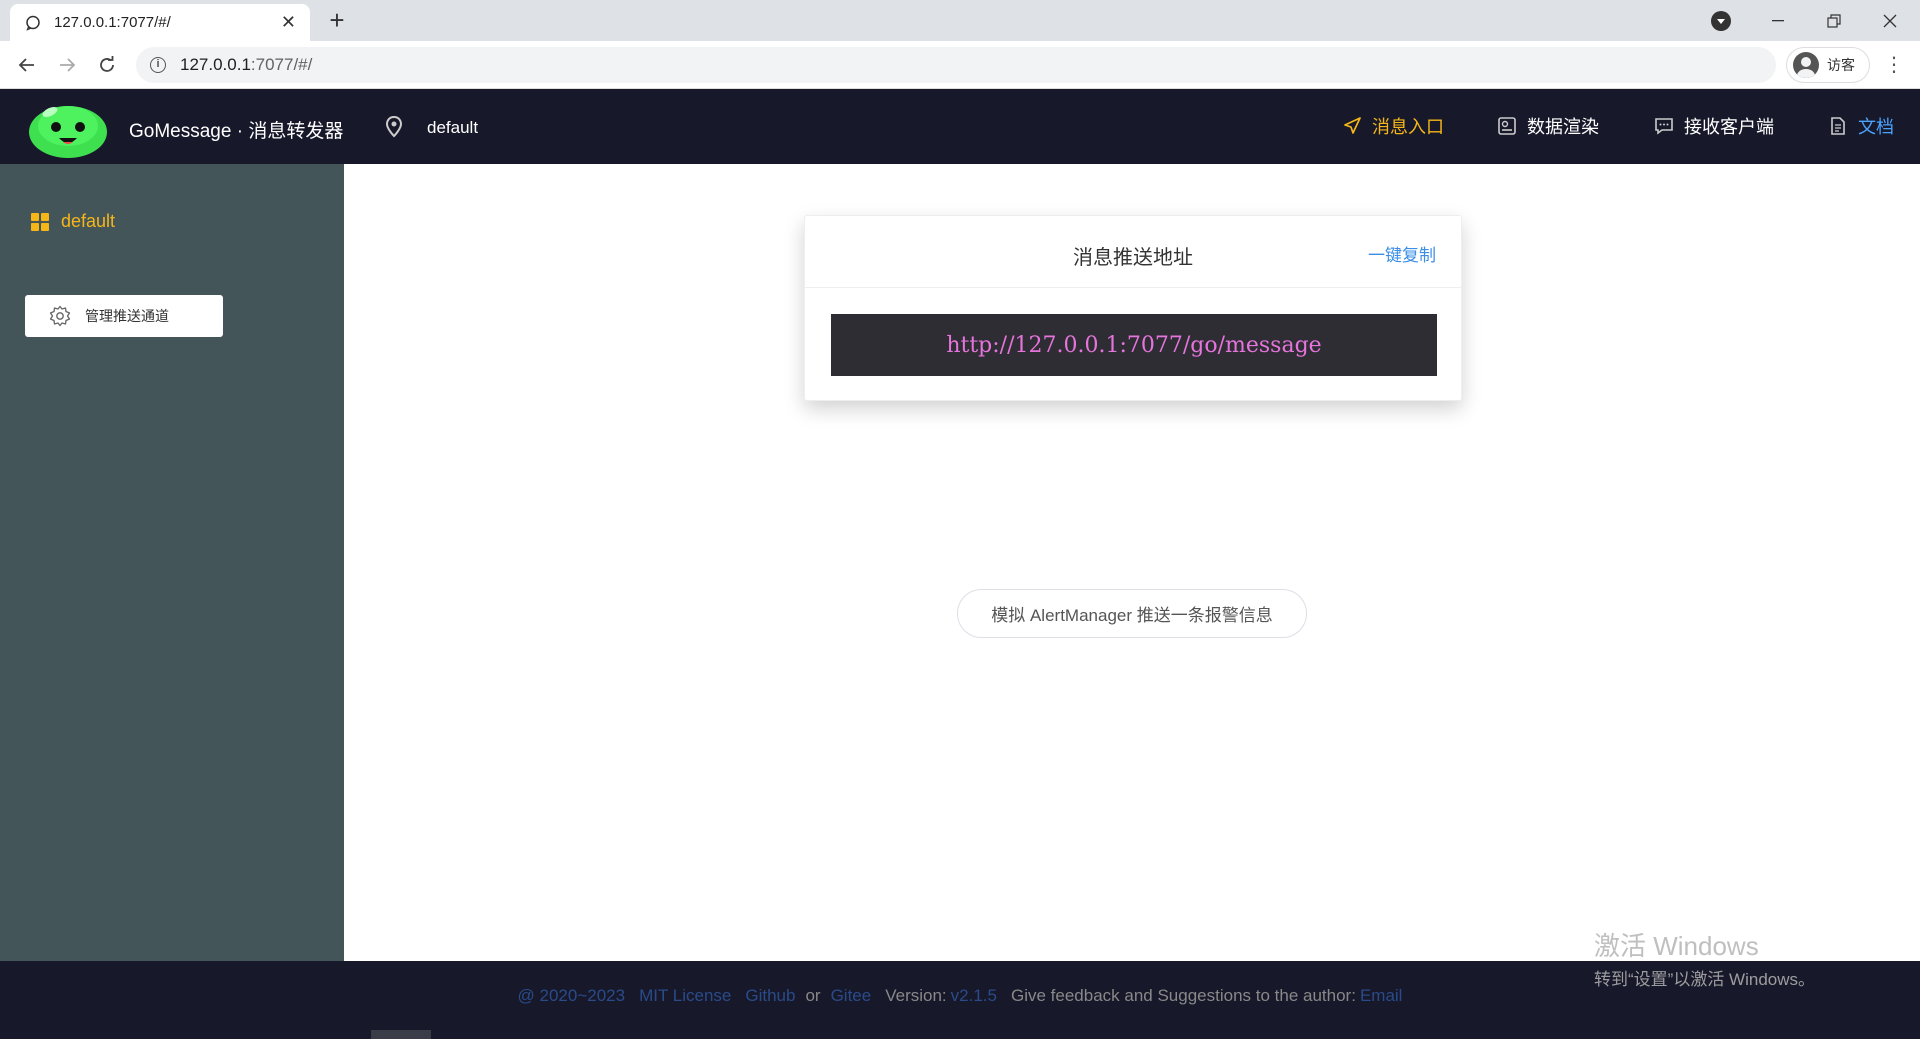  I want to click on reload-icon, so click(107, 65).